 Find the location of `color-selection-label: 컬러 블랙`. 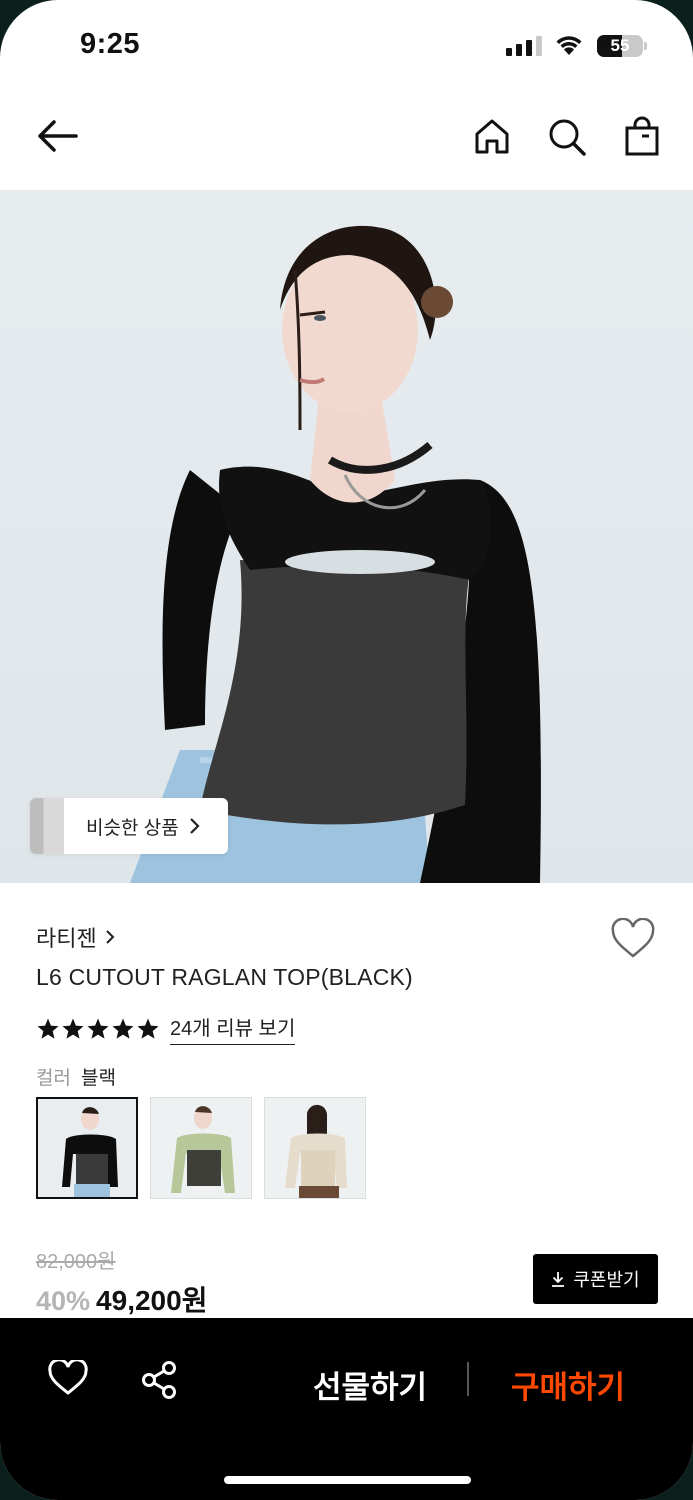

color-selection-label: 컬러 블랙 is located at coordinates (76, 1076).